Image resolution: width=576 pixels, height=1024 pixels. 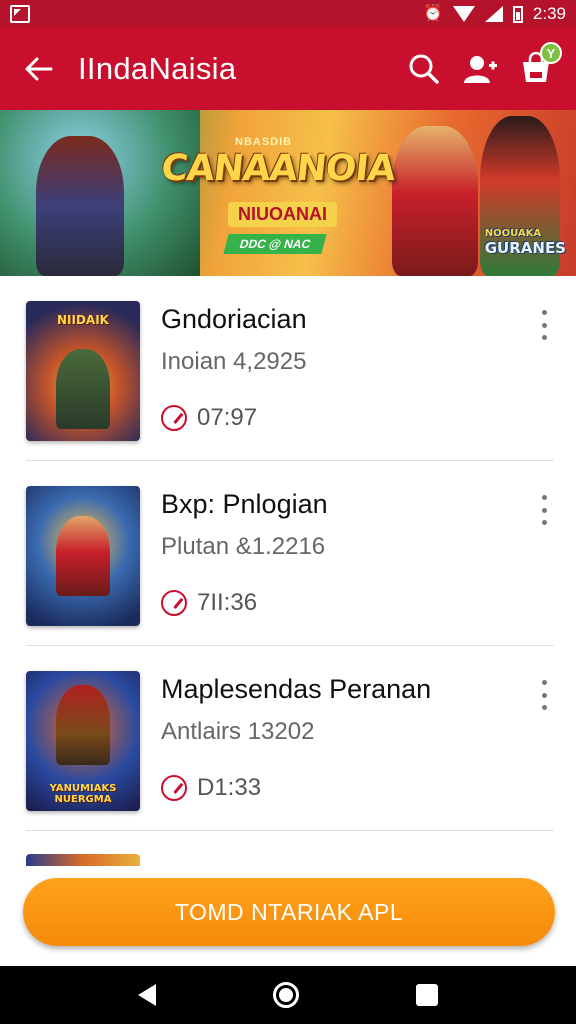 I want to click on game-thumbnail: YANUMIAKS NUERGMA, so click(x=83, y=741).